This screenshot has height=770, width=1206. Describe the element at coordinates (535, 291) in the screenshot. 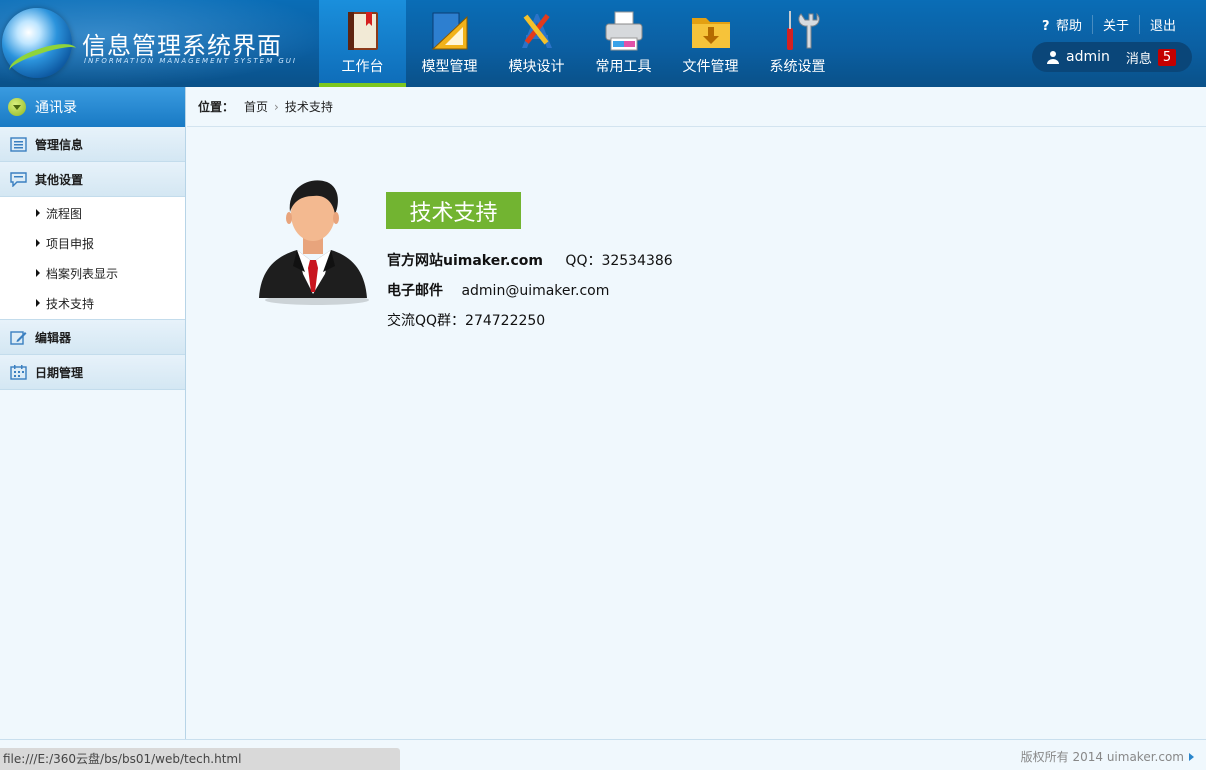

I see `email-address: admin@uimaker.com` at that location.